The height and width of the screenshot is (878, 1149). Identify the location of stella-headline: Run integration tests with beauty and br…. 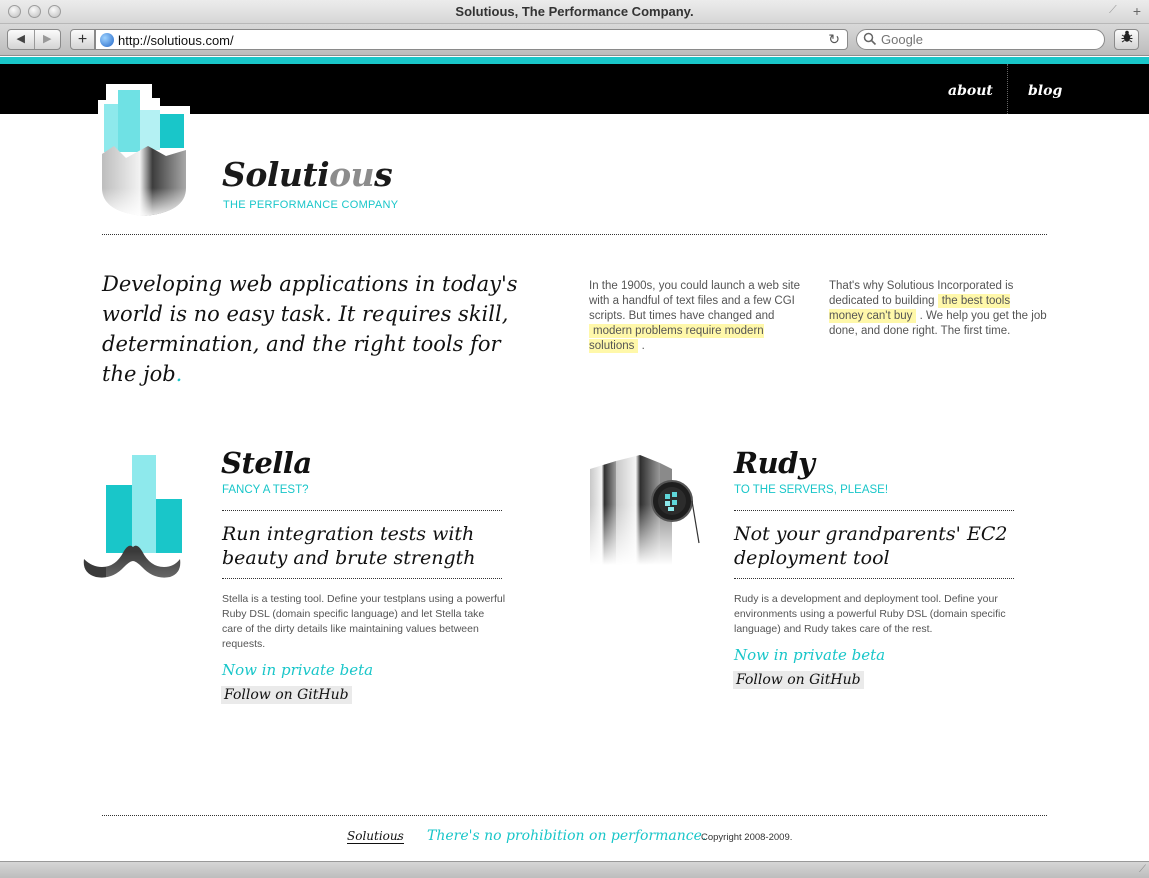
(349, 546).